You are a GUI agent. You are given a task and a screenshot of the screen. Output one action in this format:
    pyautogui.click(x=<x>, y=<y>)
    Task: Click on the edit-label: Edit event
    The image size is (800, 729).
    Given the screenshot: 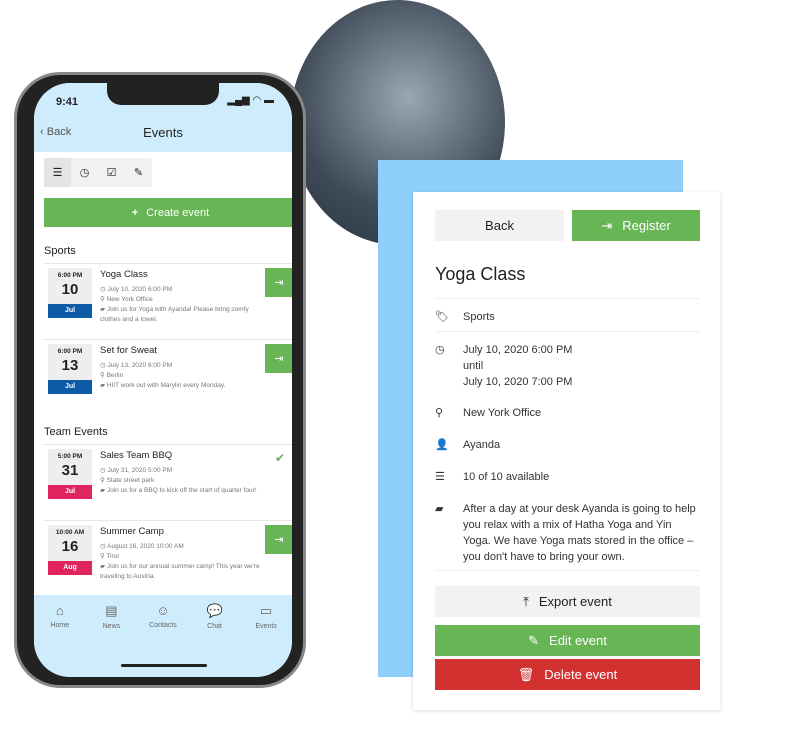 What is the action you would take?
    pyautogui.click(x=578, y=640)
    